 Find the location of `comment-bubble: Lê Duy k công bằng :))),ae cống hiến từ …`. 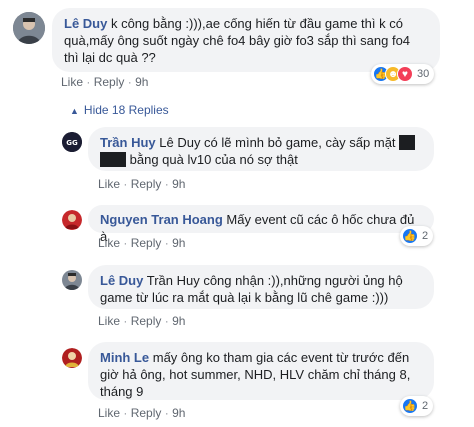

comment-bubble: Lê Duy k công bằng :))),ae cống hiến từ … is located at coordinates (246, 40).